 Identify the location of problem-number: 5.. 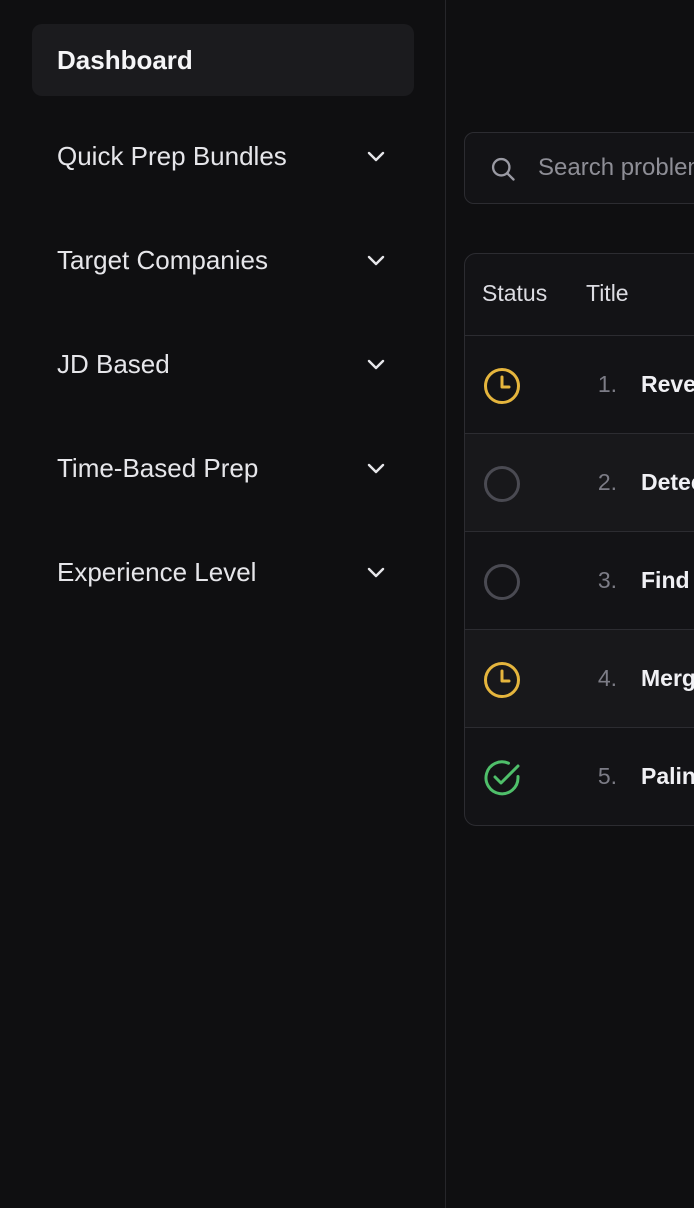
(607, 776).